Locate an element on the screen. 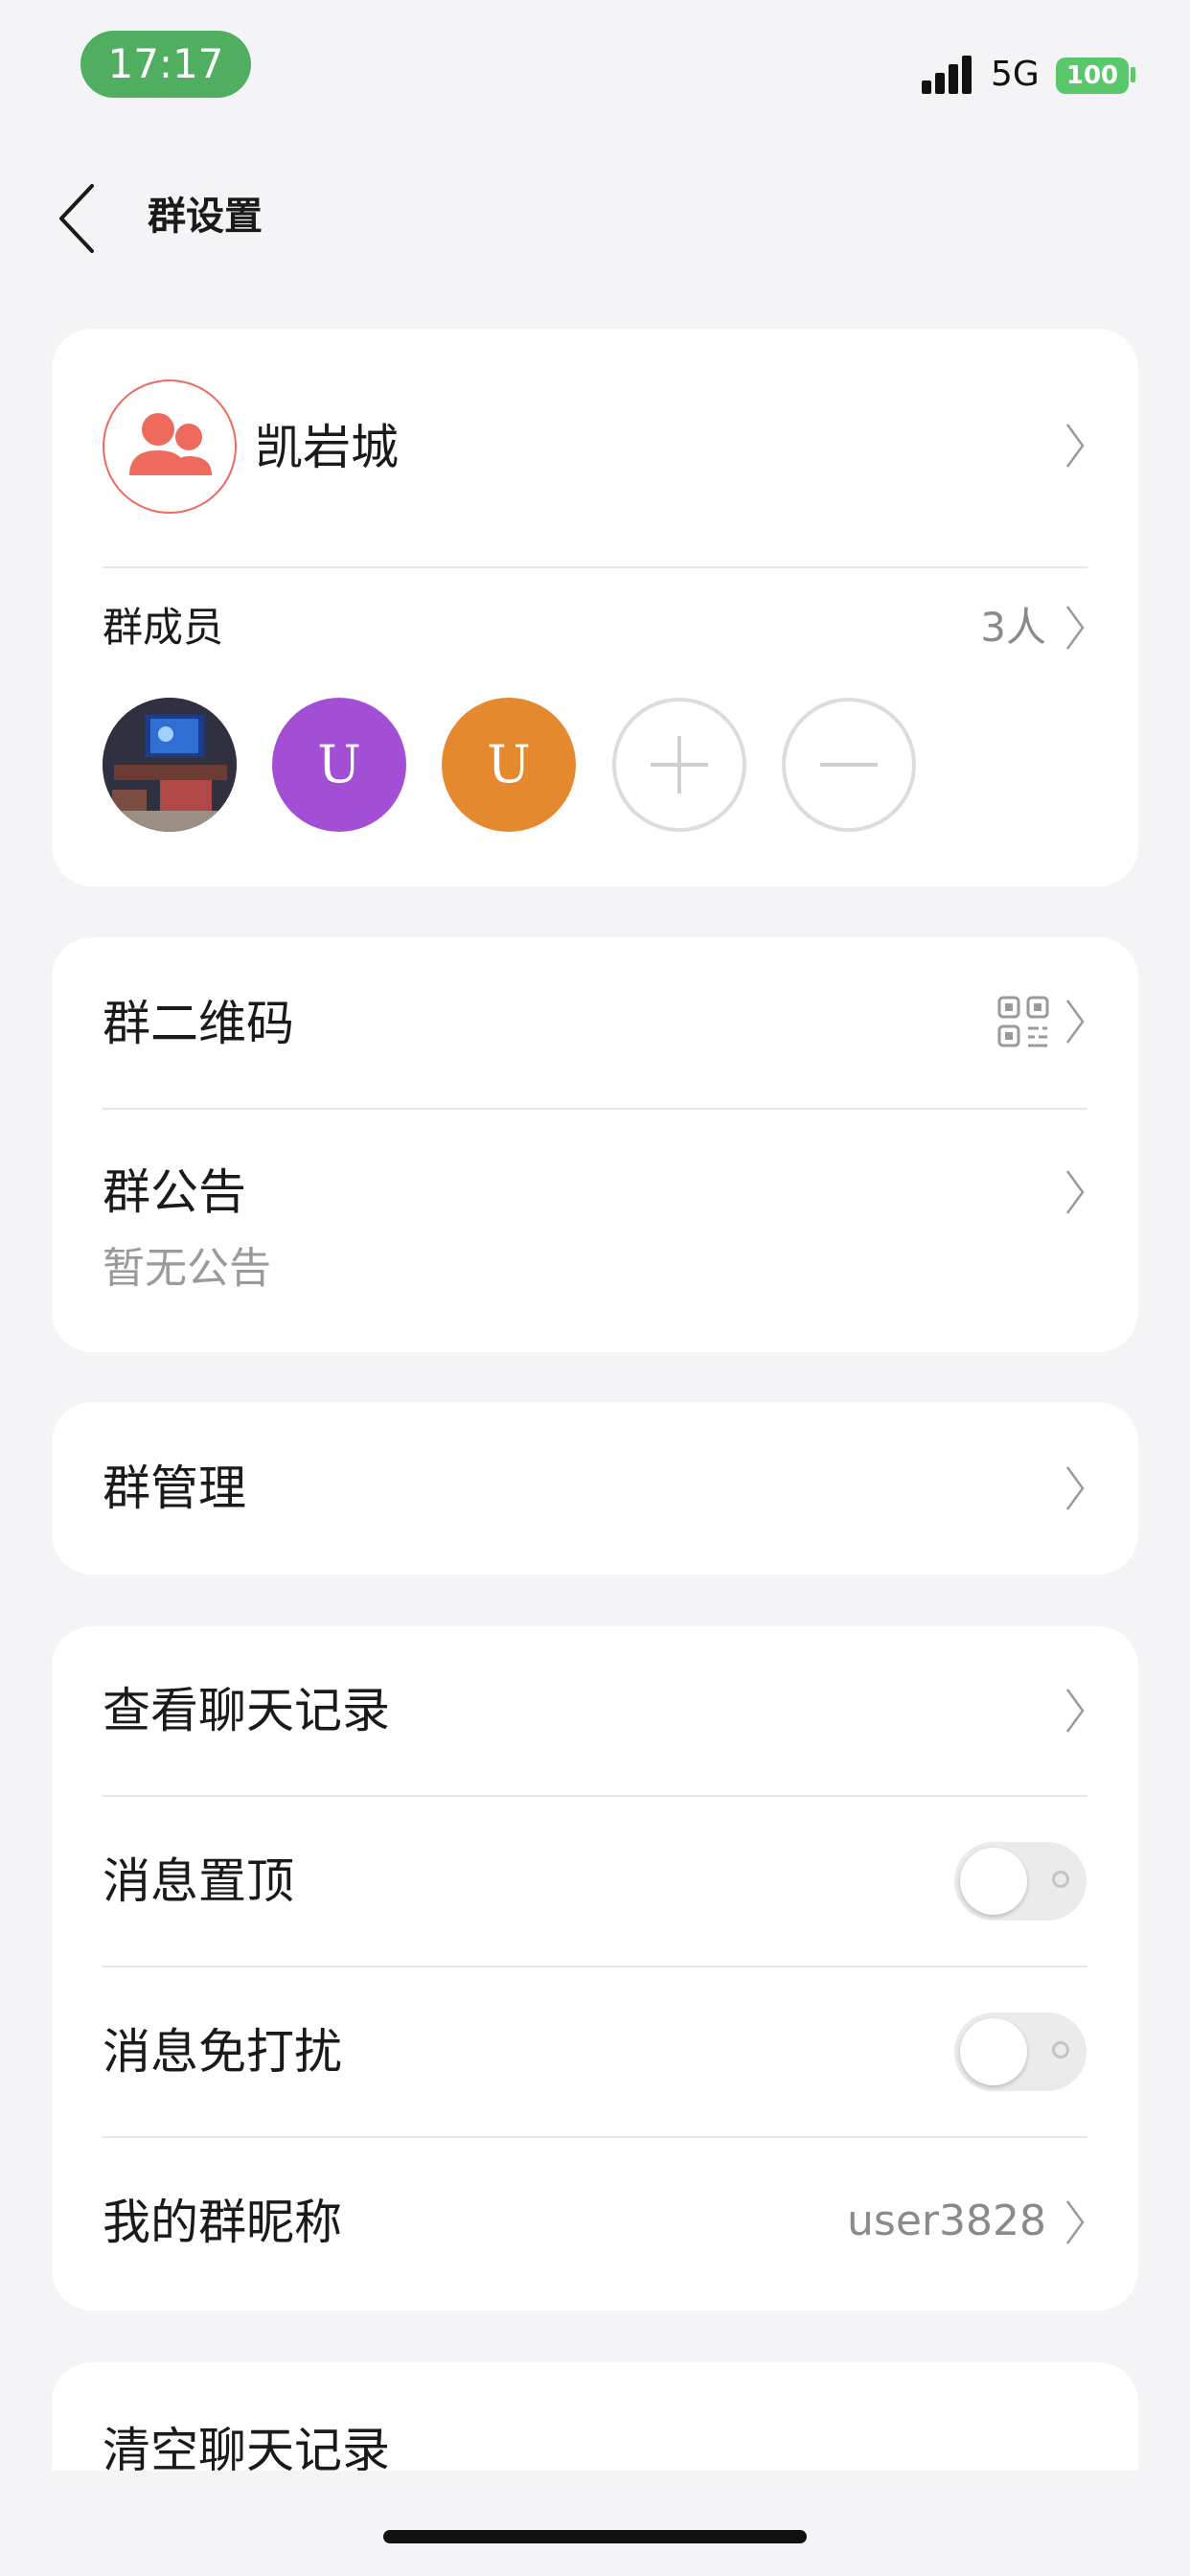  mute-toggle is located at coordinates (1020, 2051).